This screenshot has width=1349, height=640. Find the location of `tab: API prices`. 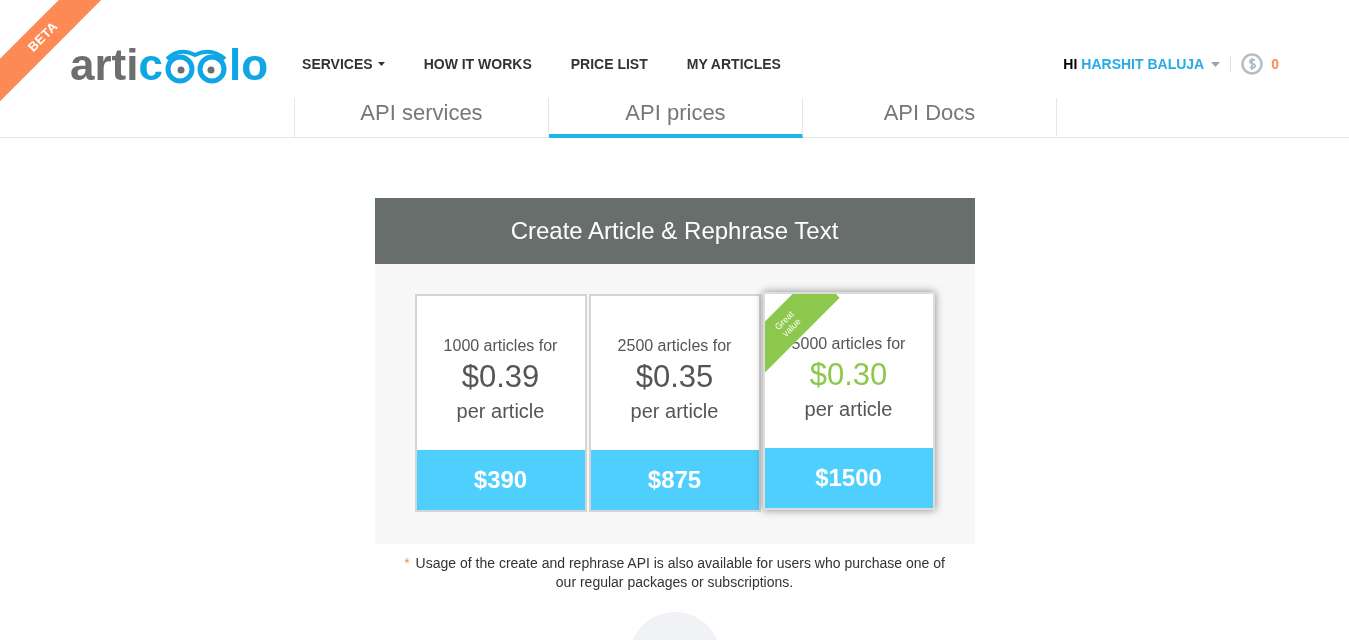

tab: API prices is located at coordinates (676, 118).